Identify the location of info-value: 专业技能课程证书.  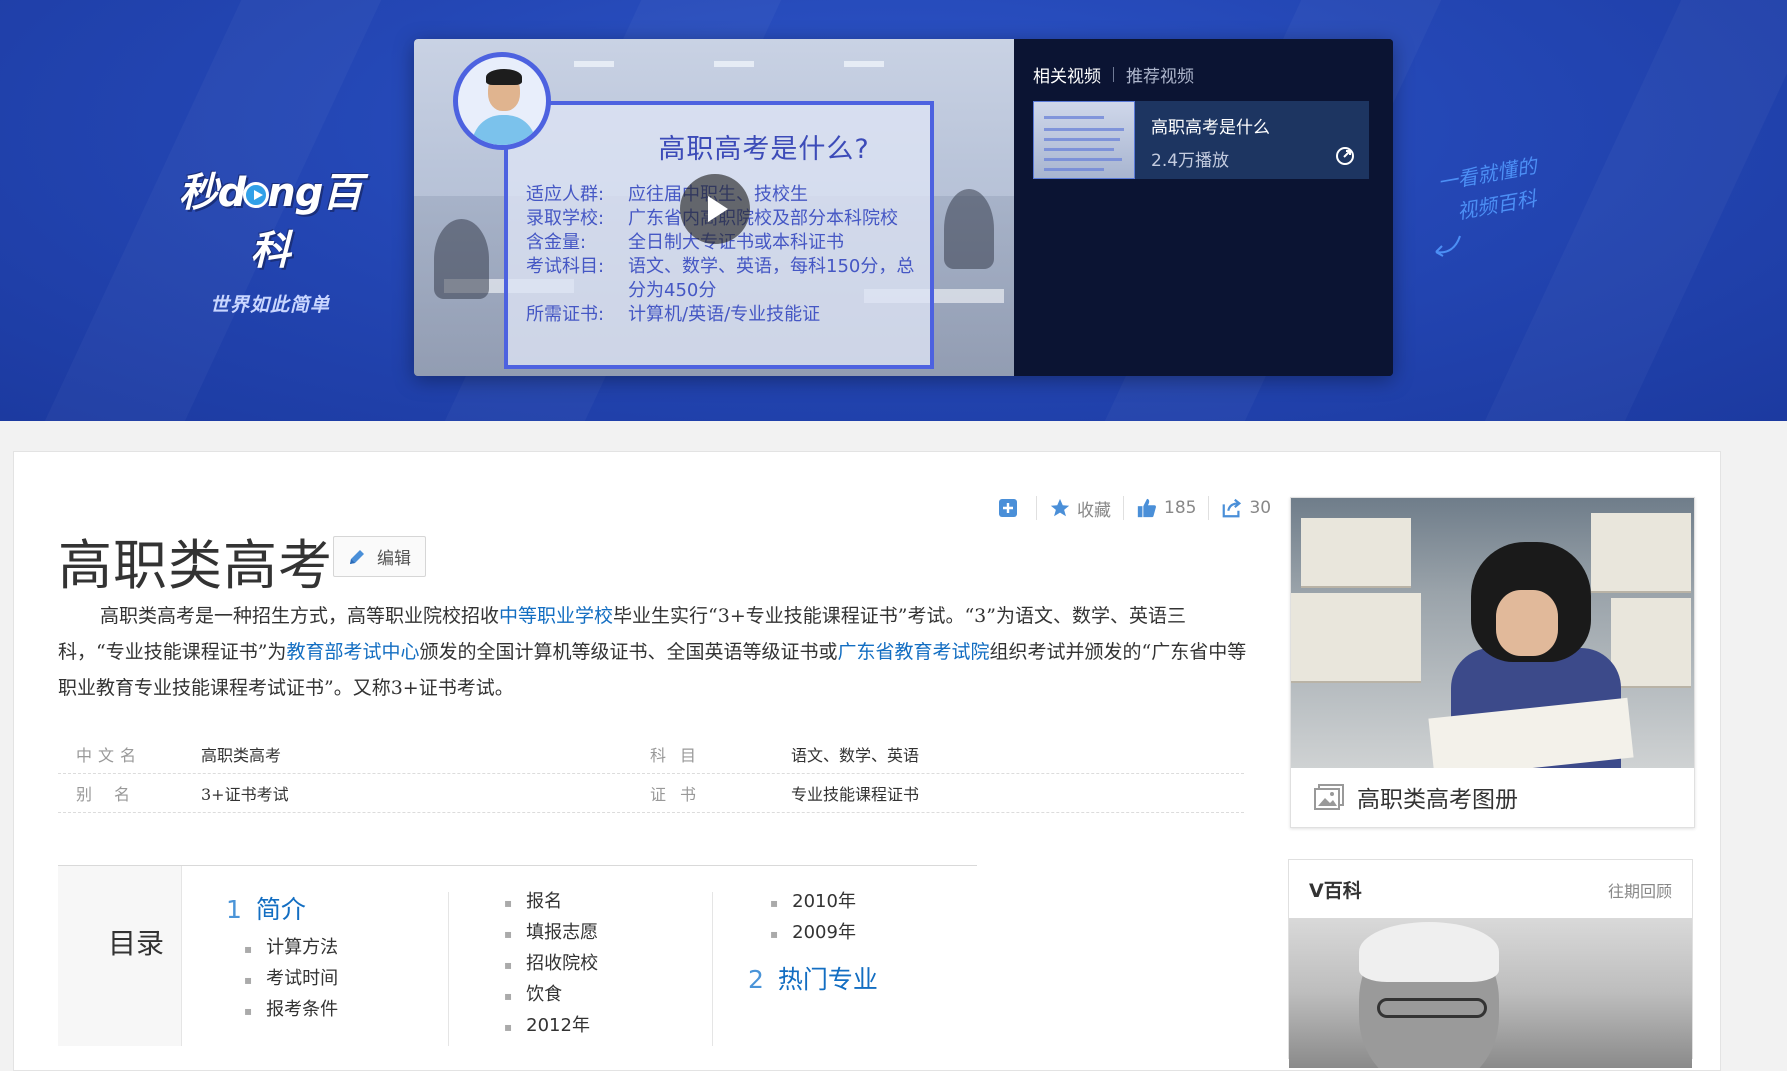
(855, 794).